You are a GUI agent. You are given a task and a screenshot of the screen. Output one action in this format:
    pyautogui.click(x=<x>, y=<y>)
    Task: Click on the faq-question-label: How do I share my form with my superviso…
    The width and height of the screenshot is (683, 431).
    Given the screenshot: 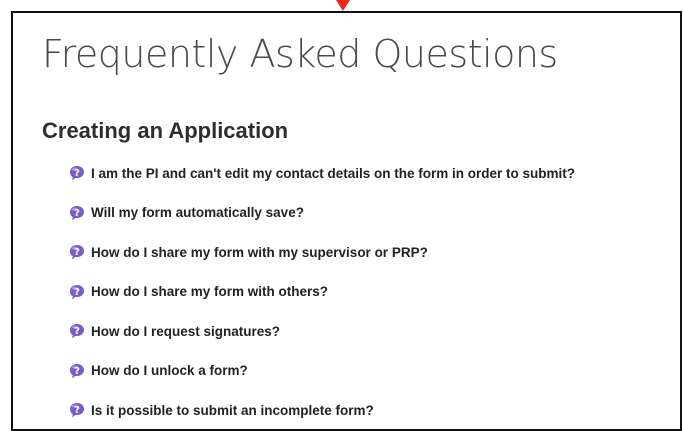 What is the action you would take?
    pyautogui.click(x=259, y=252)
    